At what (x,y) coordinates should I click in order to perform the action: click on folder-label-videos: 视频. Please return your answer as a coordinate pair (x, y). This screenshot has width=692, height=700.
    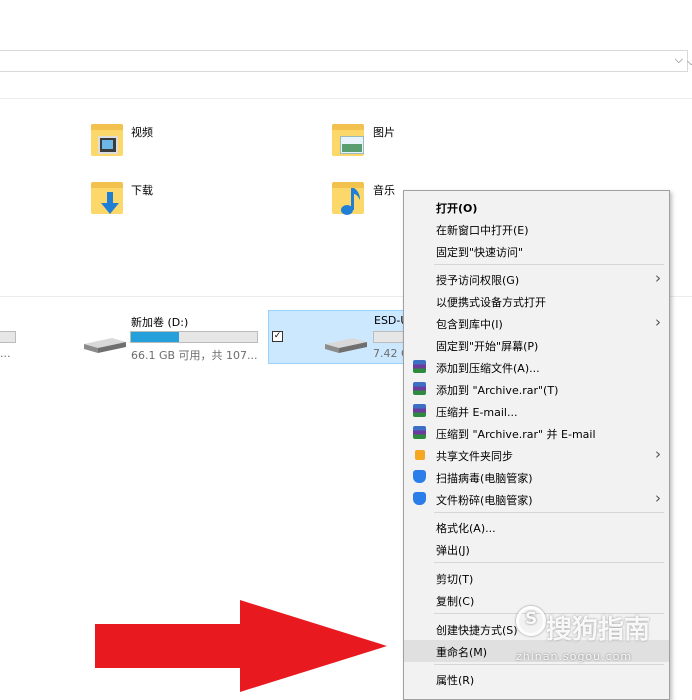
    Looking at the image, I should click on (142, 132).